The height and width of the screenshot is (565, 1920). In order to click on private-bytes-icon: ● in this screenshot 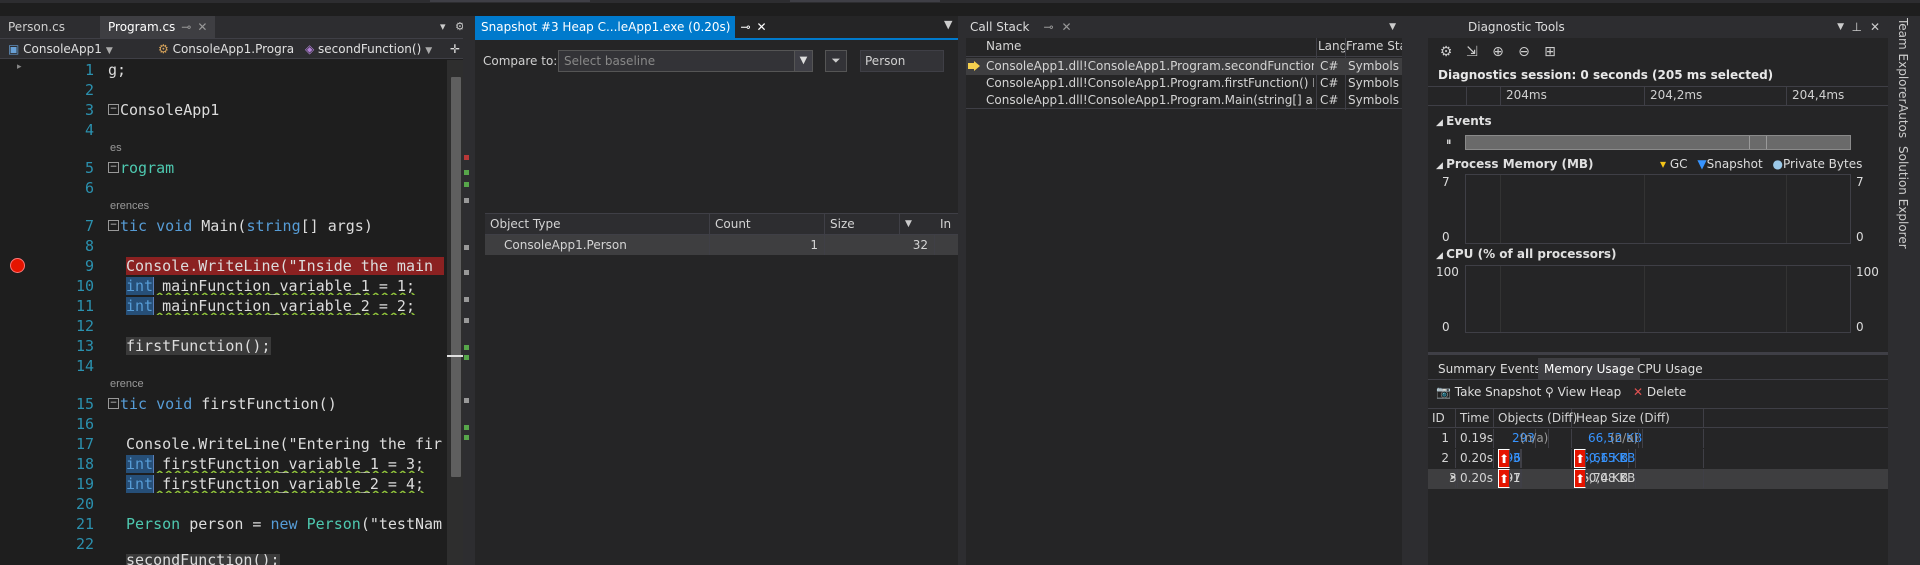, I will do `click(1778, 164)`.